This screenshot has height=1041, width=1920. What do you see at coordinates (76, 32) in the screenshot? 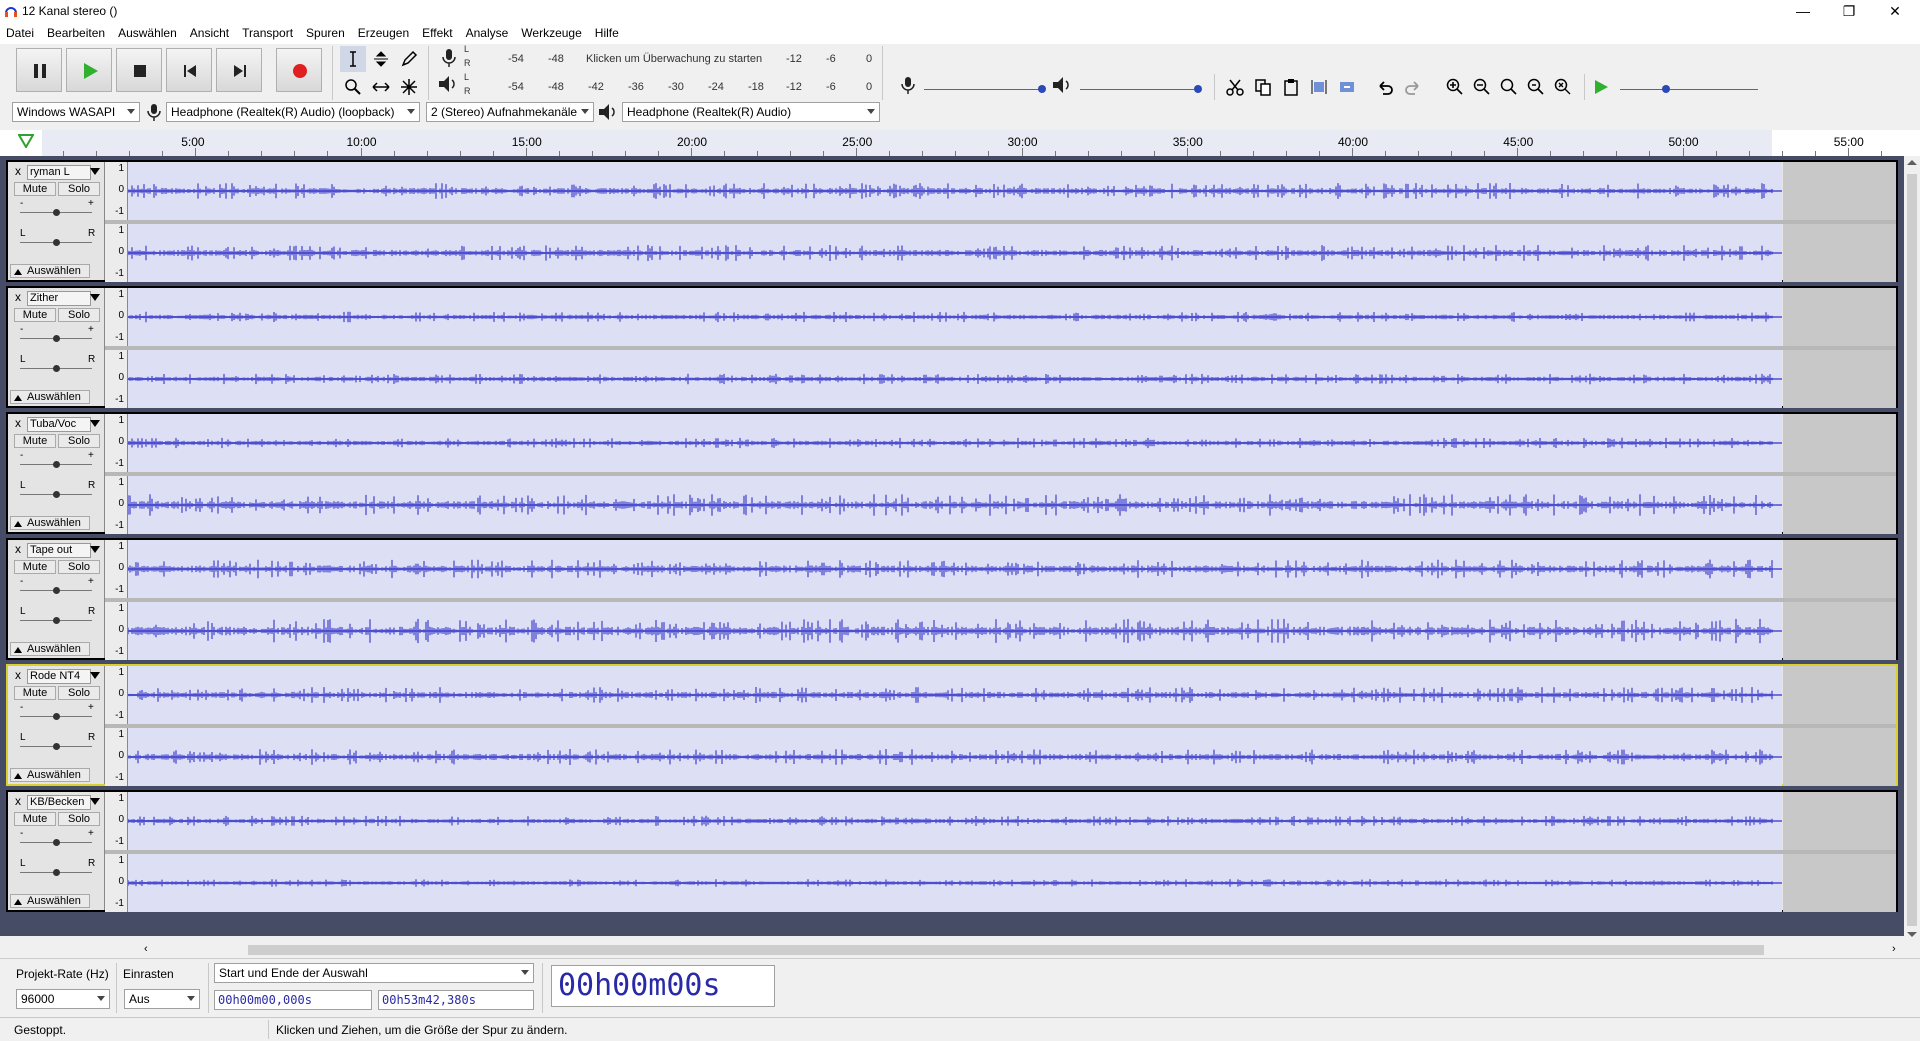
I see `menu-bearbeiten: Bearbeiten` at bounding box center [76, 32].